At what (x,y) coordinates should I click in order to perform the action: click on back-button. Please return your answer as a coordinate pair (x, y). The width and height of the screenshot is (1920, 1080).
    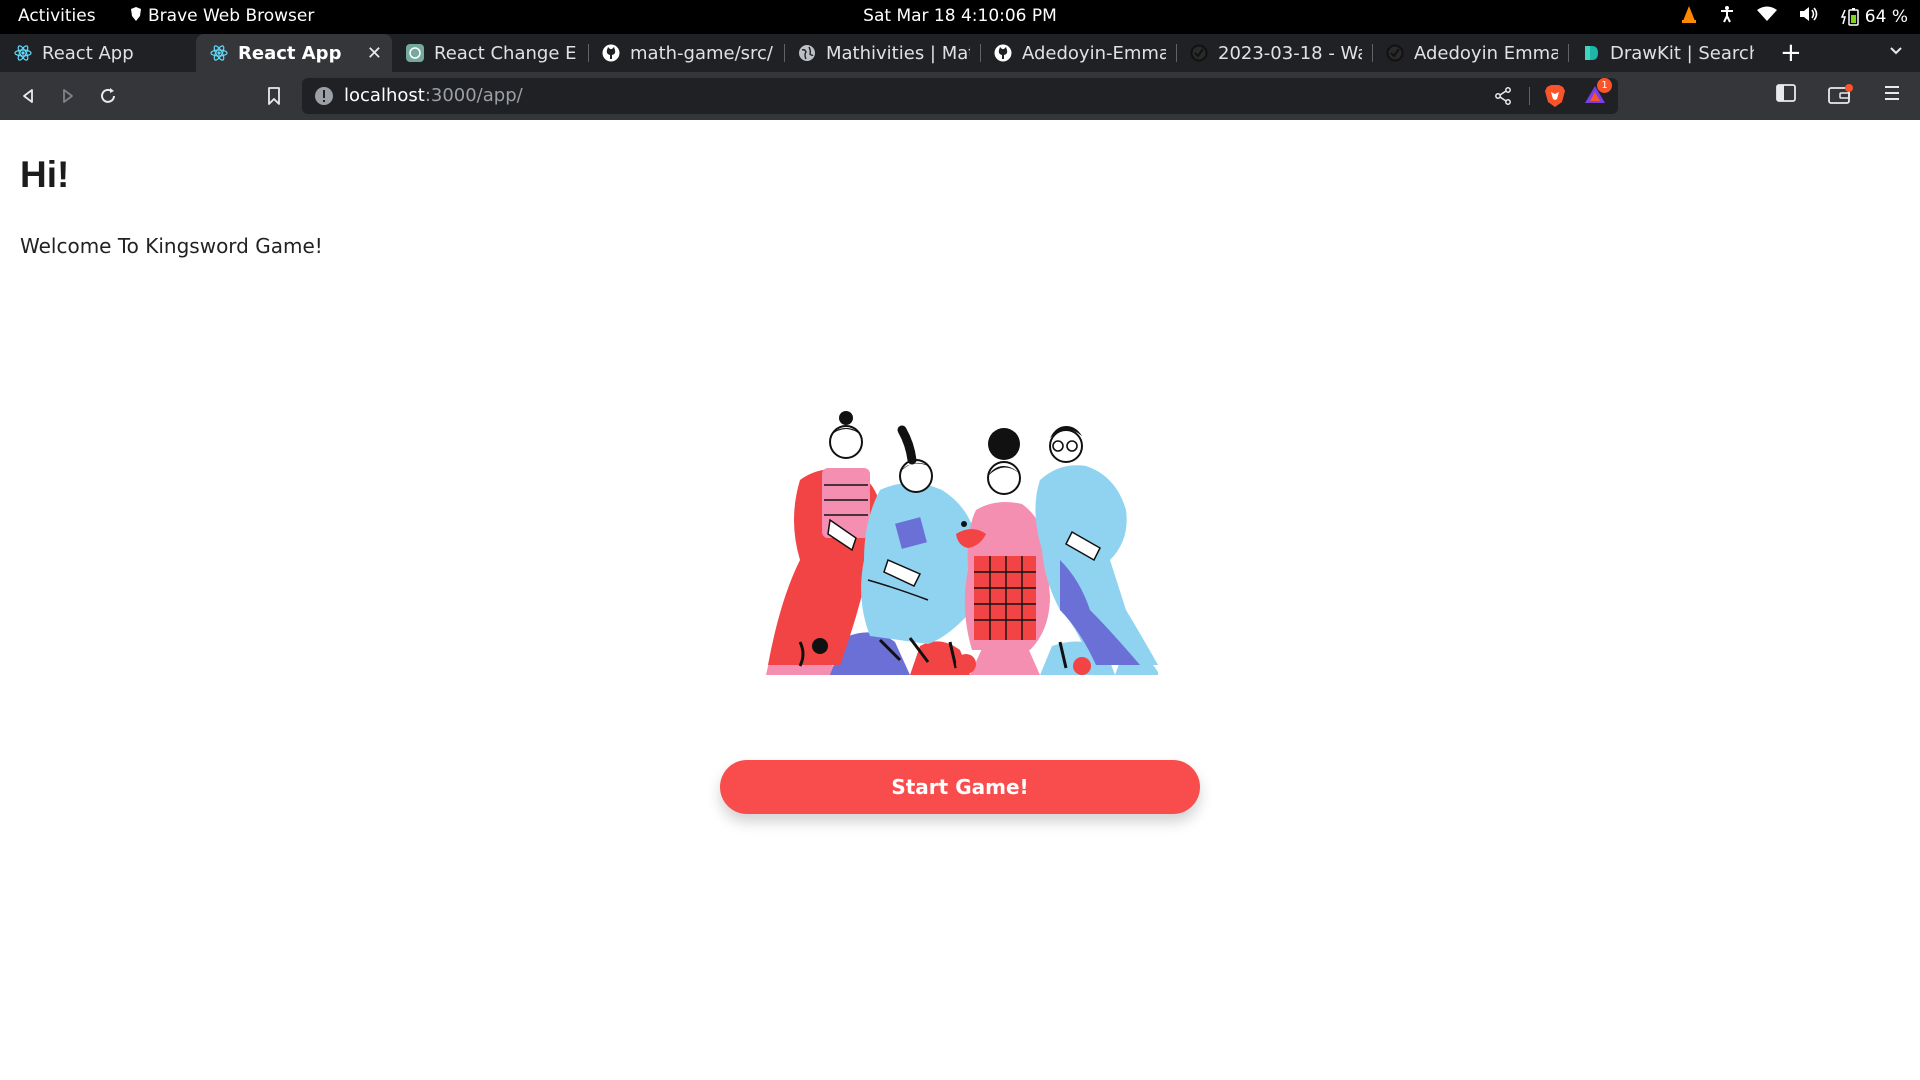
    Looking at the image, I should click on (28, 96).